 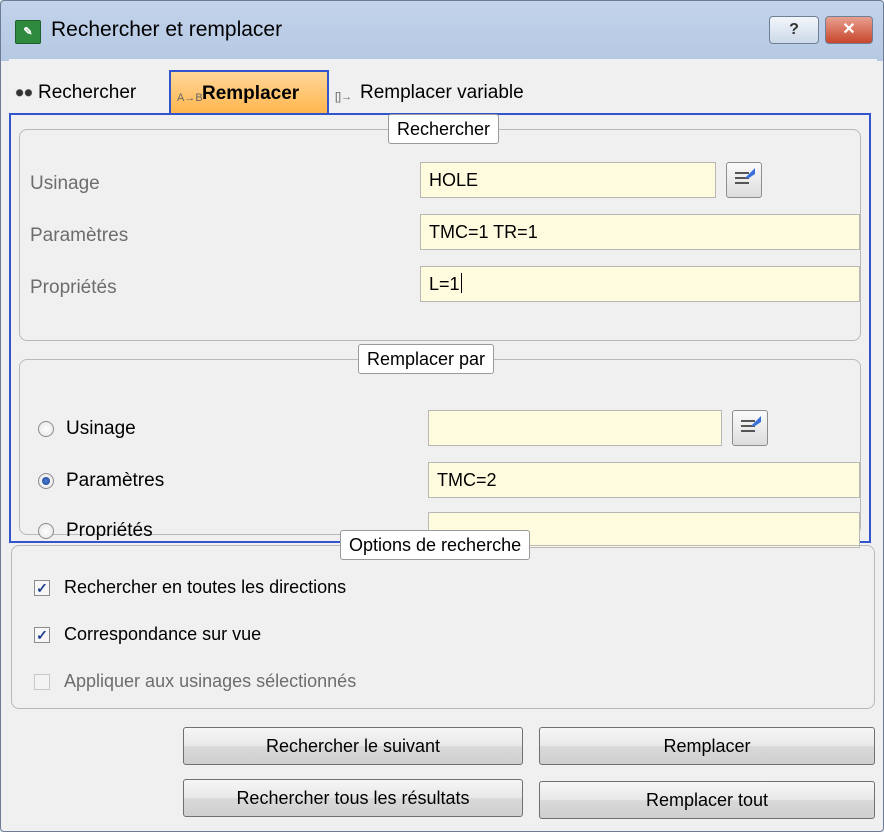 What do you see at coordinates (353, 746) in the screenshot?
I see `find-next-button: Rechercher le suivant` at bounding box center [353, 746].